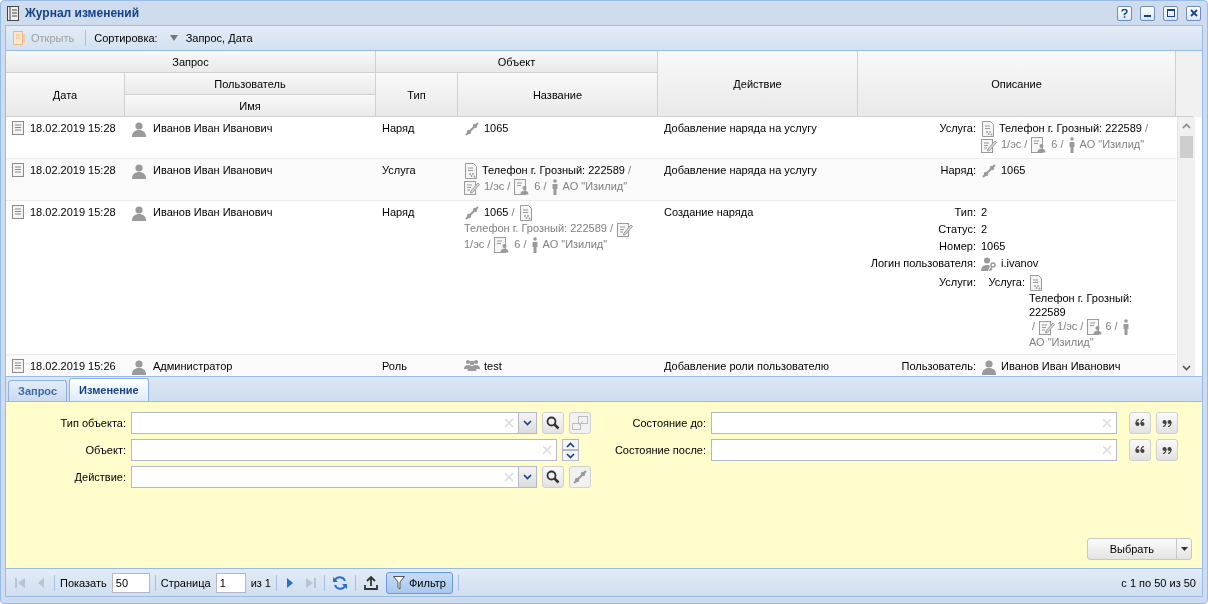  I want to click on page-size-field: 50, so click(130, 582).